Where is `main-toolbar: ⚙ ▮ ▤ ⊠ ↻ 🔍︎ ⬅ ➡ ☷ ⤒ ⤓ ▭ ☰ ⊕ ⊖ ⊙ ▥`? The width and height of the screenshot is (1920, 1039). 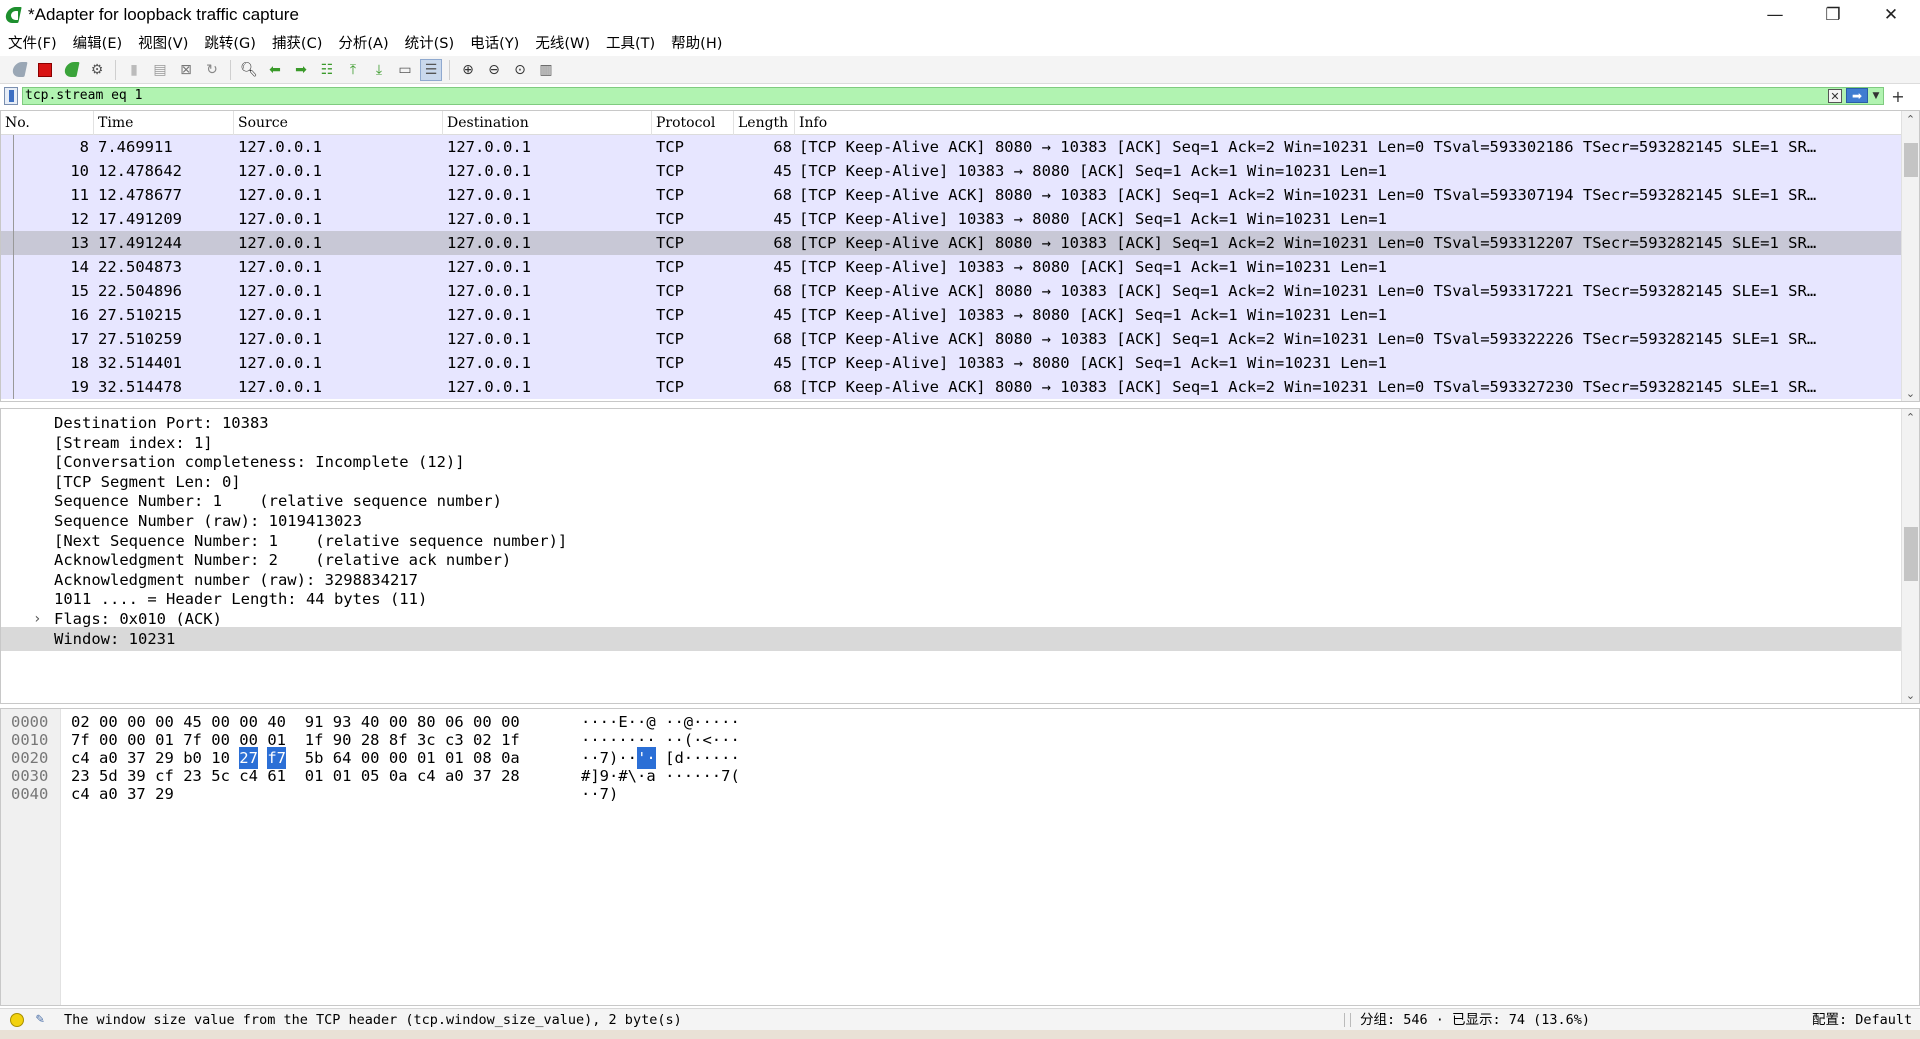
main-toolbar: ⚙ ▮ ▤ ⊠ ↻ 🔍︎ ⬅ ➡ ☷ ⤒ ⤓ ▭ ☰ ⊕ ⊖ ⊙ ▥ is located at coordinates (960, 70).